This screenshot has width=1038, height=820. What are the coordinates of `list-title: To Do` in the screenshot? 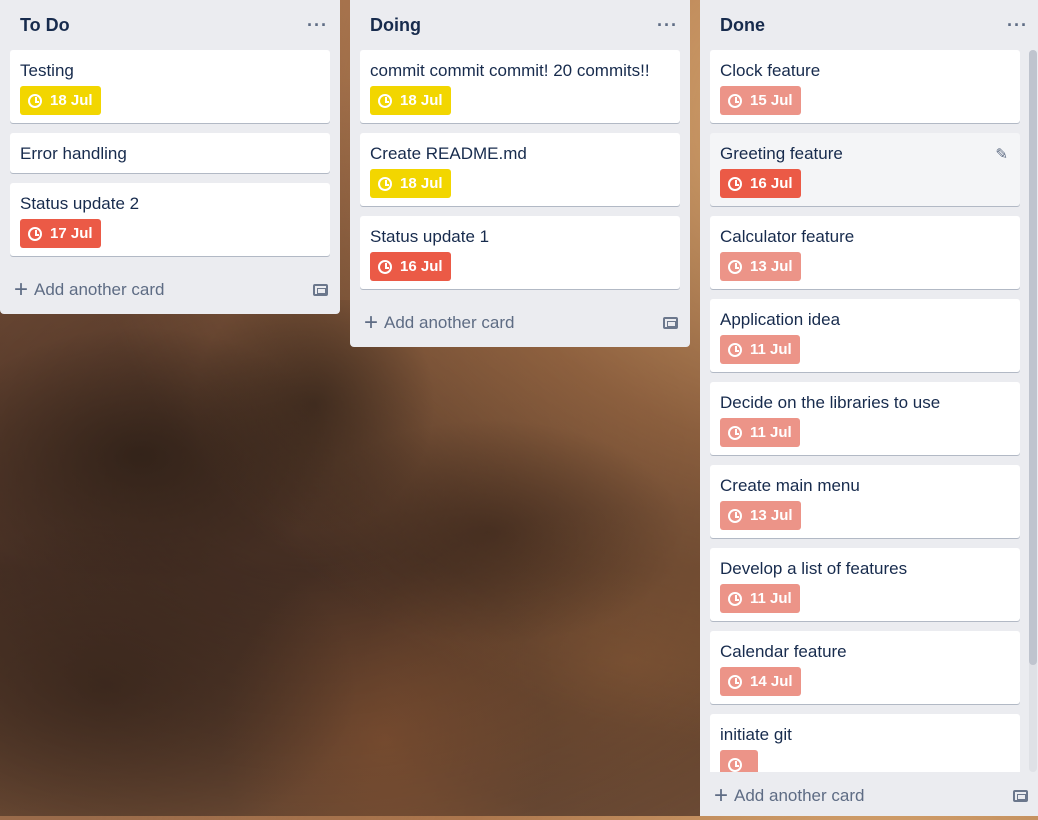 It's located at (45, 25).